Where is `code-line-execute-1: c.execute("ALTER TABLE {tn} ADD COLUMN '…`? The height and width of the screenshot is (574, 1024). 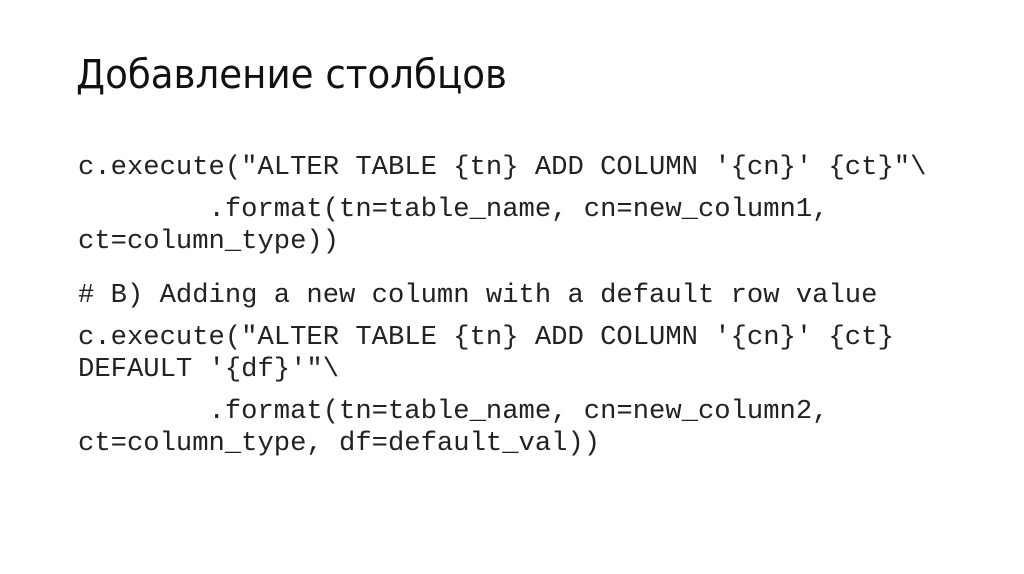 code-line-execute-1: c.execute("ALTER TABLE {tn} ADD COLUMN '… is located at coordinates (502, 167).